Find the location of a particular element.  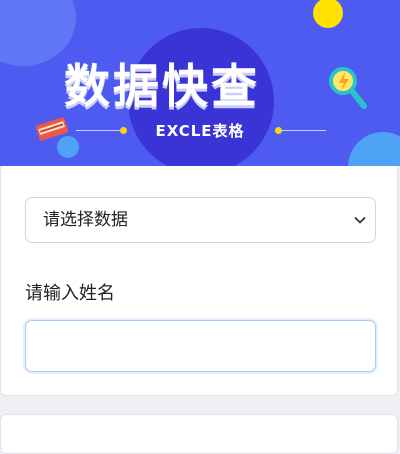

data-select: 请选择数据 is located at coordinates (200, 220).